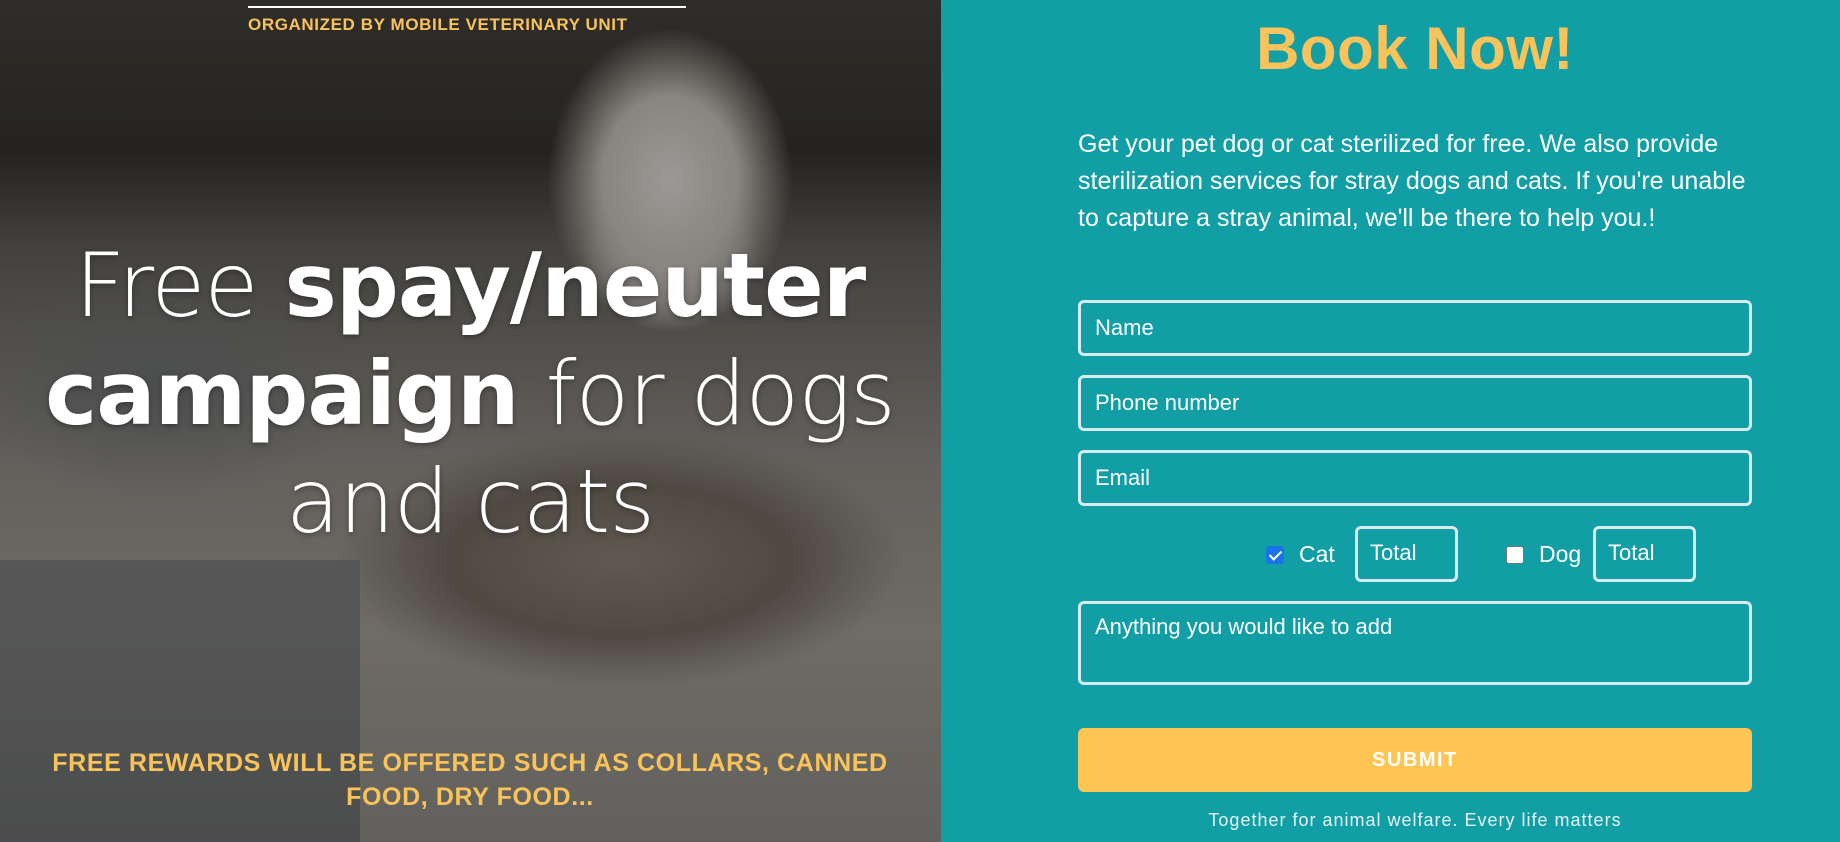 The height and width of the screenshot is (842, 1840). Describe the element at coordinates (1415, 48) in the screenshot. I see `booking-title: Book Now!` at that location.